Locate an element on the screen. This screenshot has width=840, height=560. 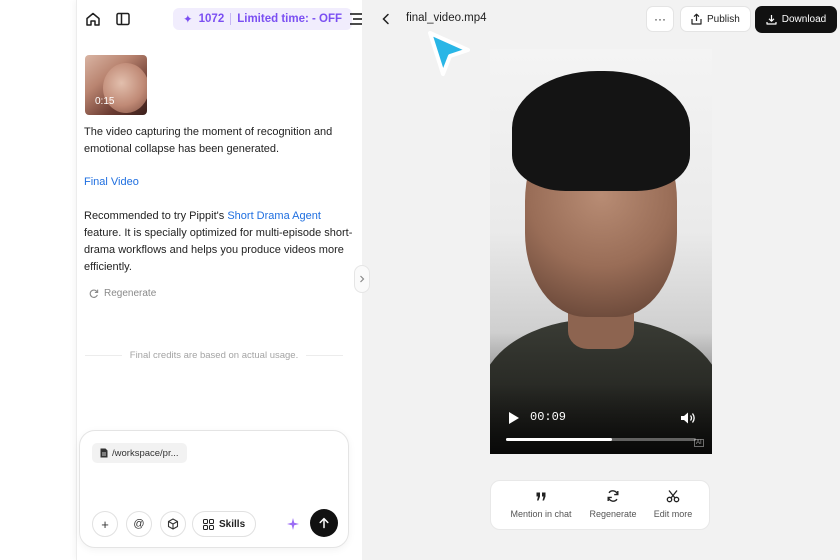
volume-icon is located at coordinates (688, 418).